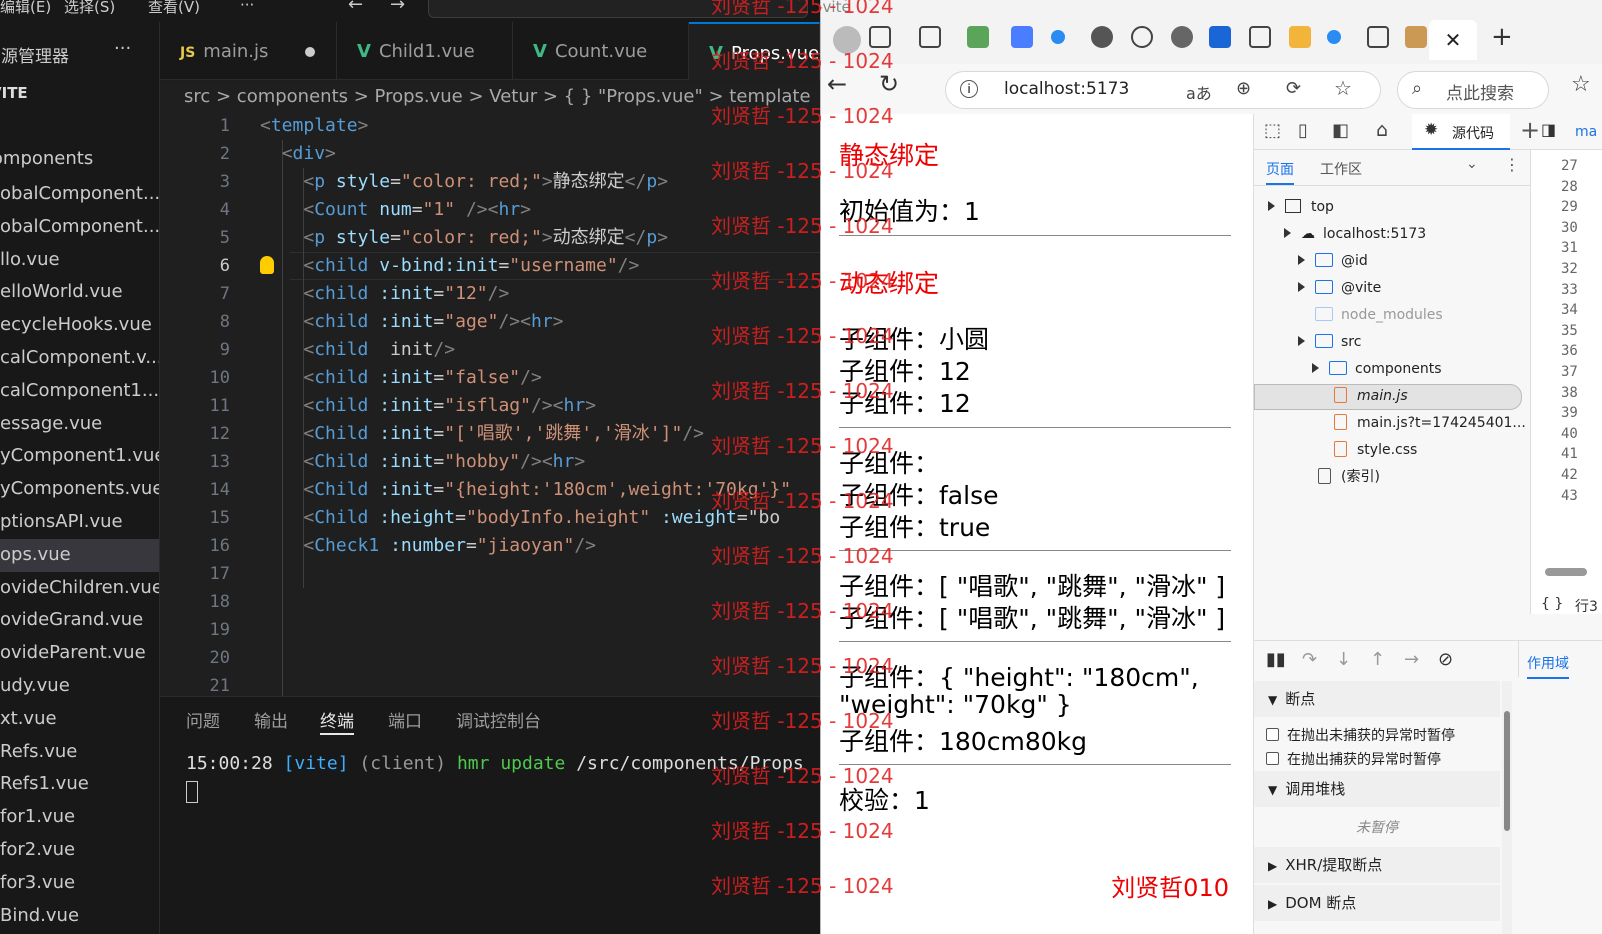 Image resolution: width=1602 pixels, height=934 pixels. I want to click on forward-arrow-icon: →, so click(397, 7).